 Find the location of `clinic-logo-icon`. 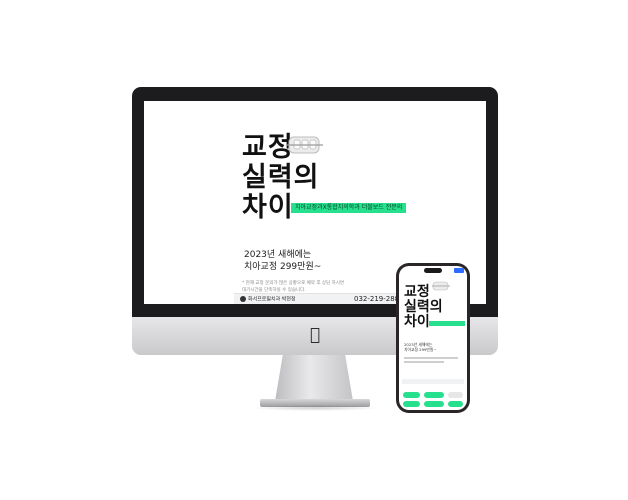

clinic-logo-icon is located at coordinates (243, 299).